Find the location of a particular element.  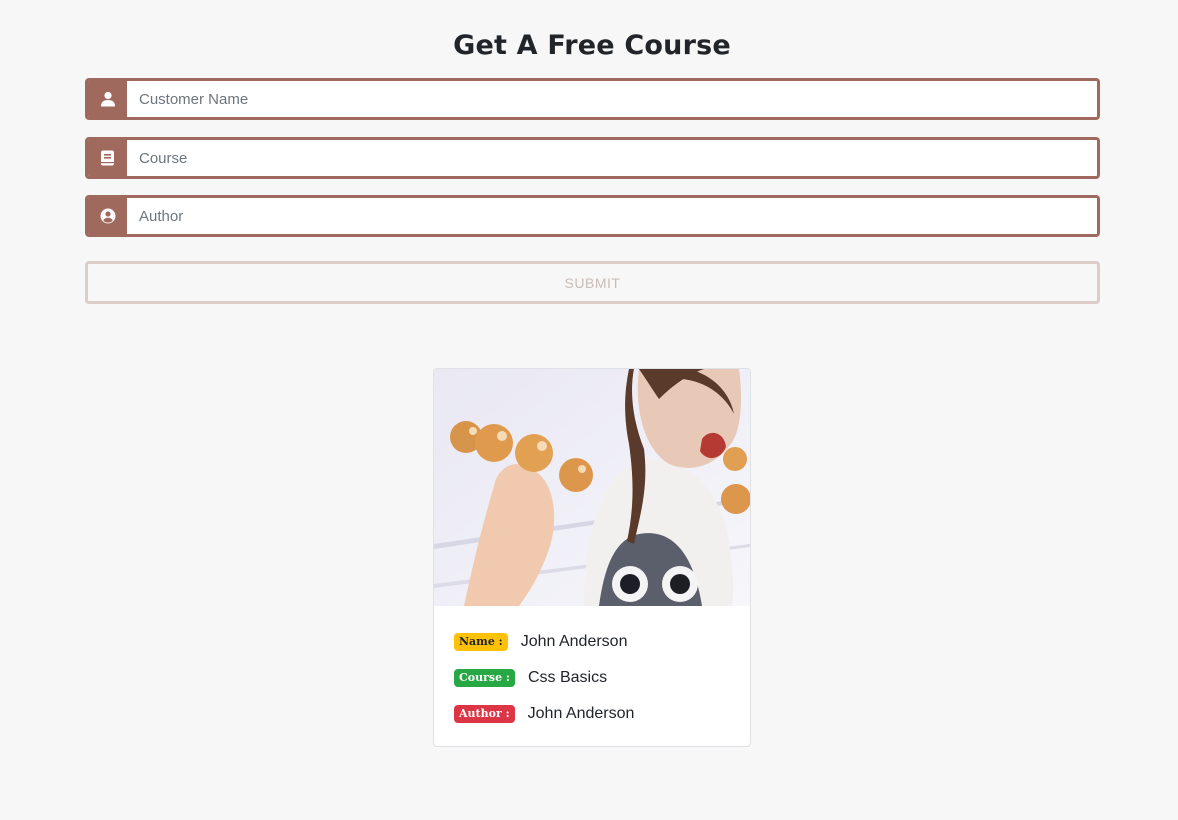

page-title: Get A Free Course is located at coordinates (592, 45).